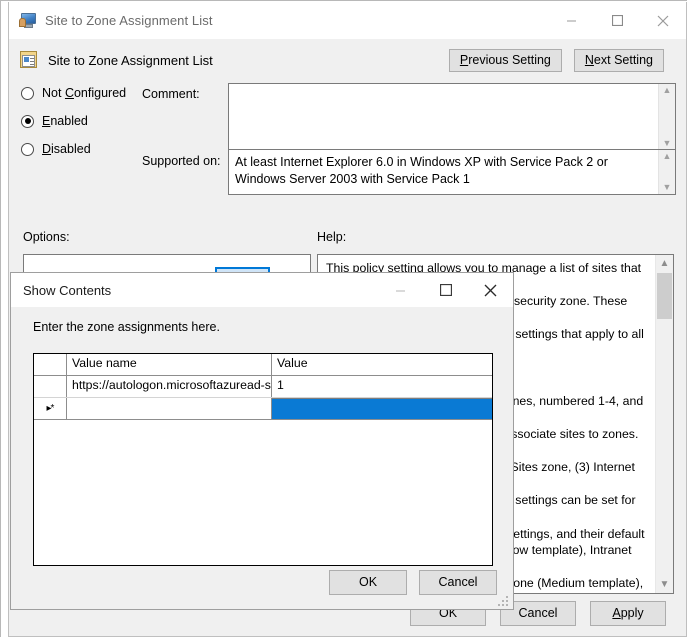 Image resolution: width=687 pixels, height=637 pixels. What do you see at coordinates (29, 60) in the screenshot?
I see `policy-setting-icon` at bounding box center [29, 60].